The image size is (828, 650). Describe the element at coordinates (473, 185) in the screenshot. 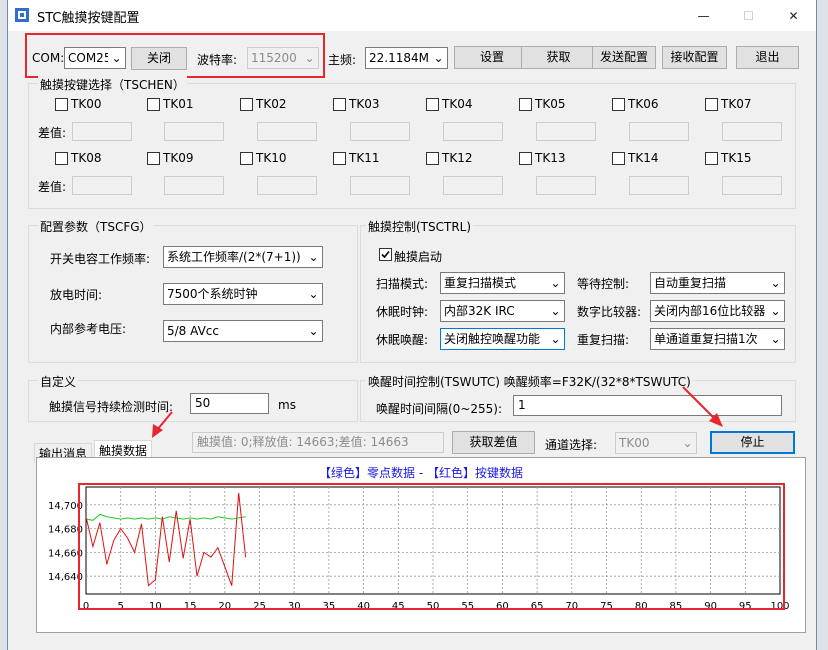

I see `diff-value-tk12` at that location.